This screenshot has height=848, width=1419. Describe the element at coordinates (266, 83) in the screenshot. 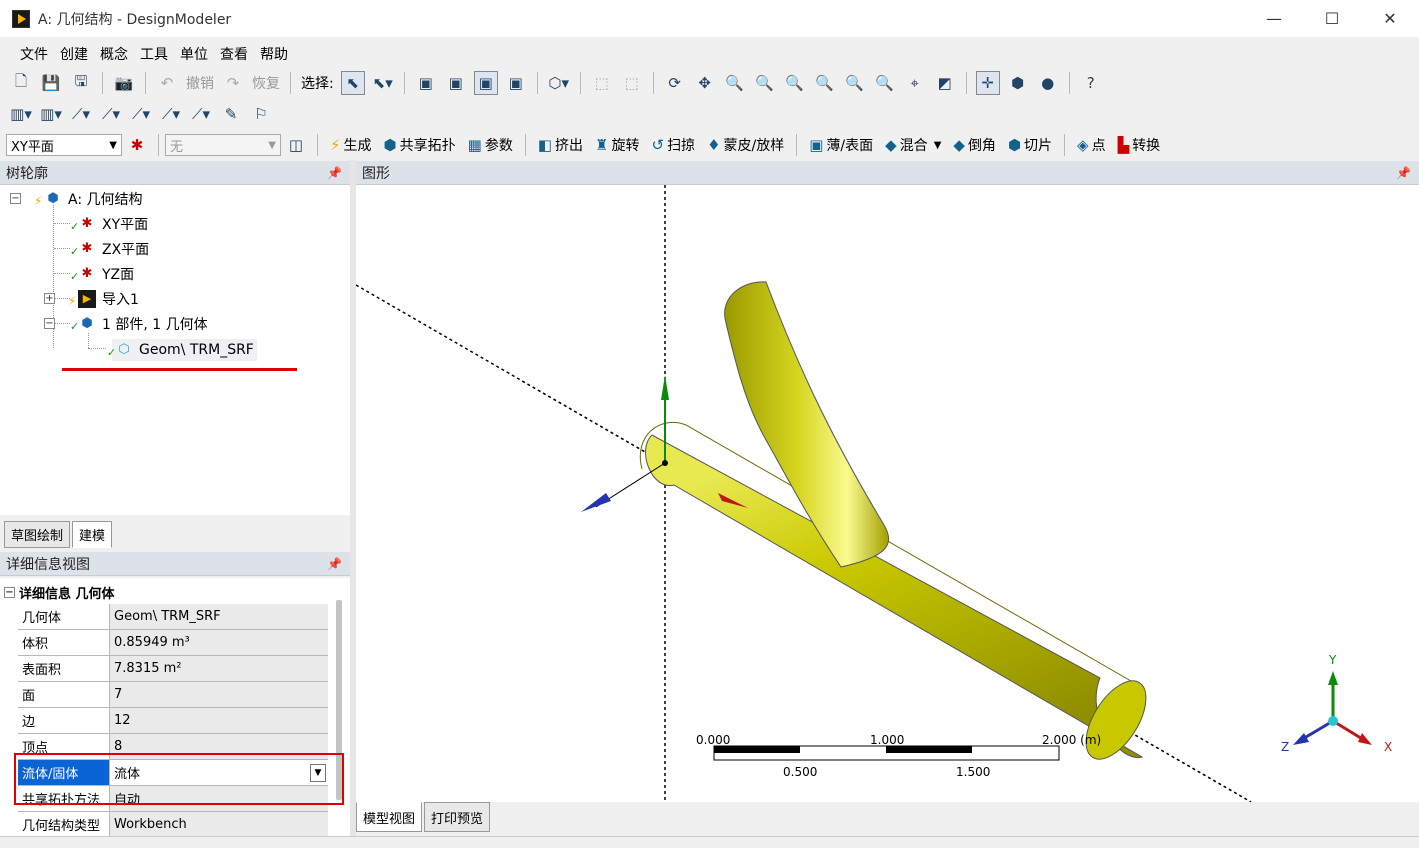

I see `redo-button: 恢复` at that location.